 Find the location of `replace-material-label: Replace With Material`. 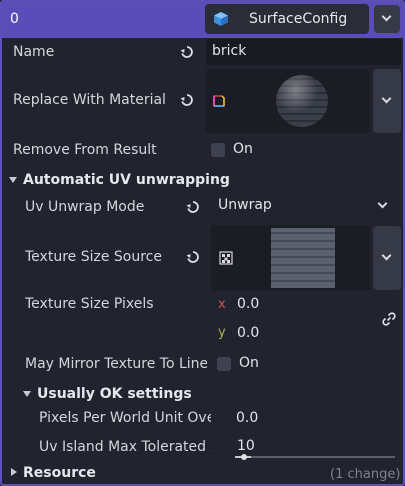

replace-material-label: Replace With Material is located at coordinates (89, 100).